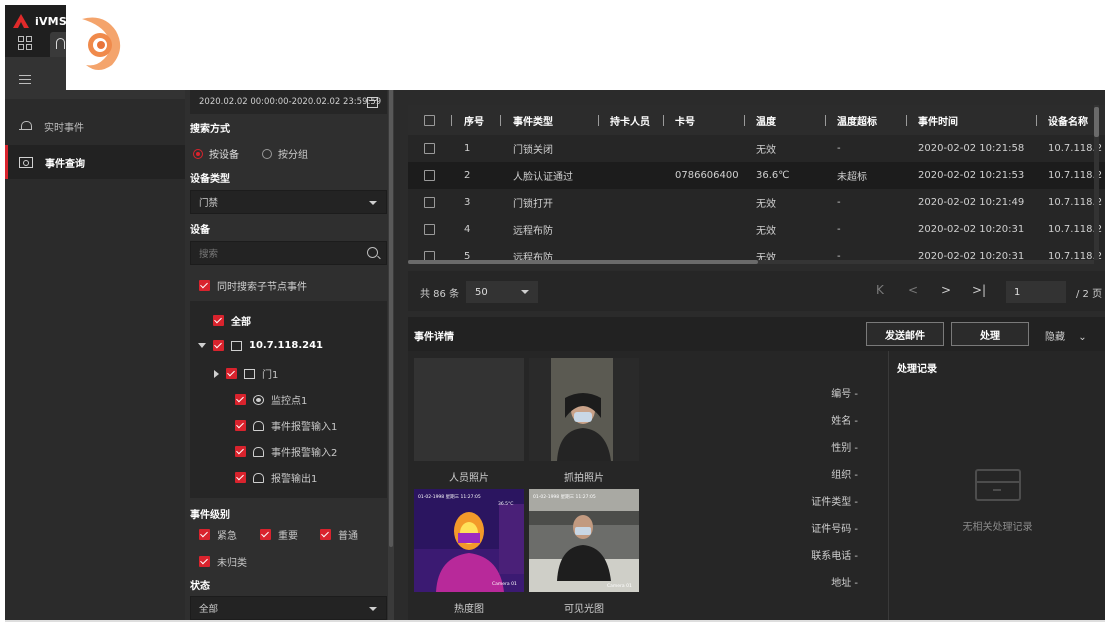 Image resolution: width=1110 pixels, height=625 pixels. I want to click on expand-arrow-icon, so click(202, 345).